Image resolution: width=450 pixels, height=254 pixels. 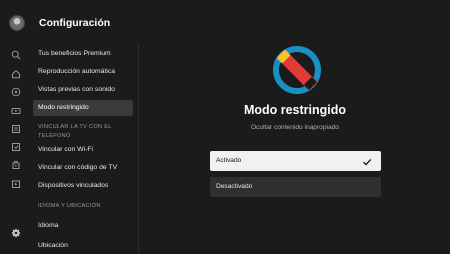 I want to click on menu-item-linked-devices: Dispositivos vinculados, so click(x=83, y=186).